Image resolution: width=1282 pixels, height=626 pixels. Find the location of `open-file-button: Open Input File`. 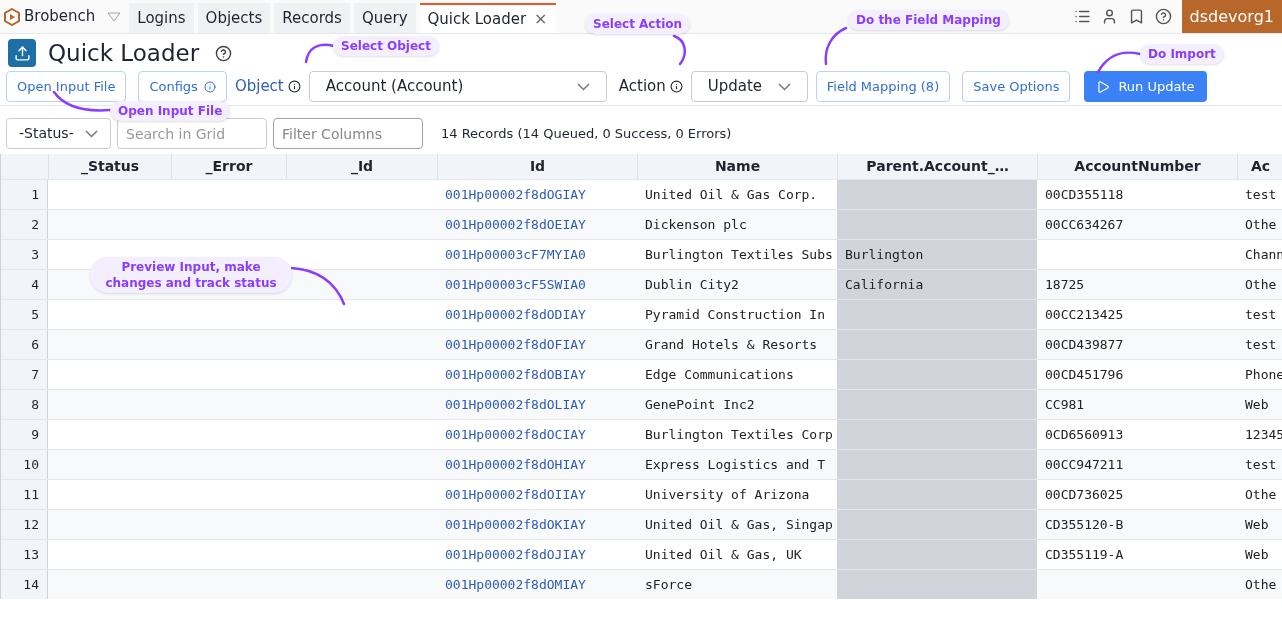

open-file-button: Open Input File is located at coordinates (66, 86).